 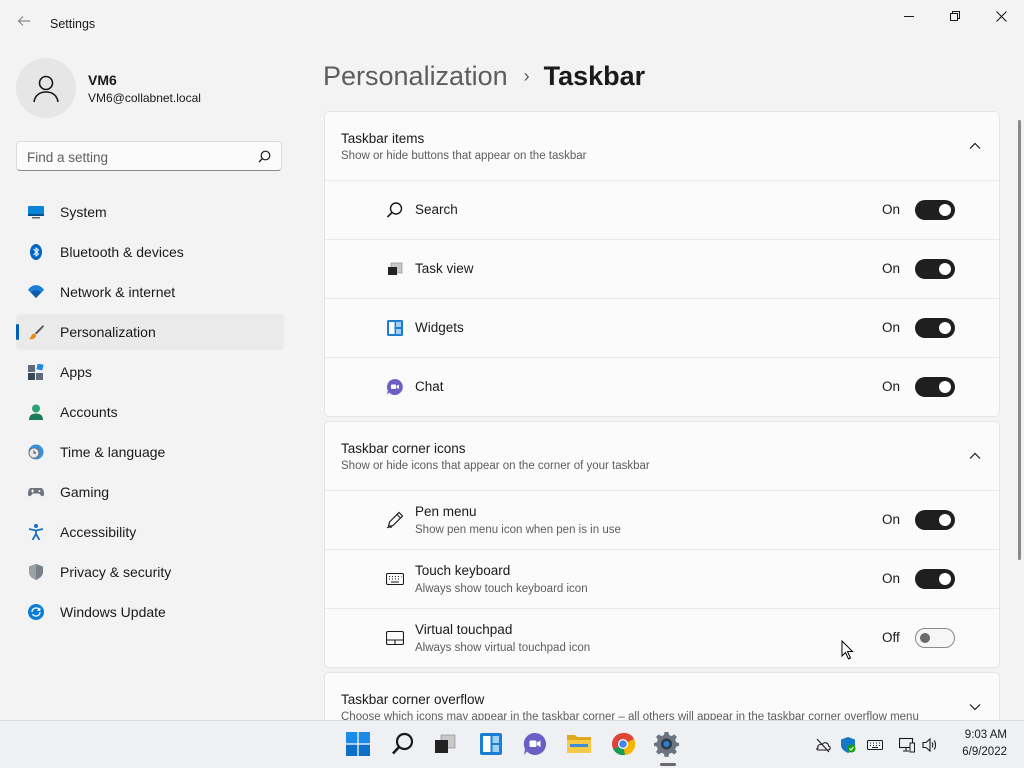 What do you see at coordinates (464, 629) in the screenshot?
I see `setting-label: Virtual touchpad` at bounding box center [464, 629].